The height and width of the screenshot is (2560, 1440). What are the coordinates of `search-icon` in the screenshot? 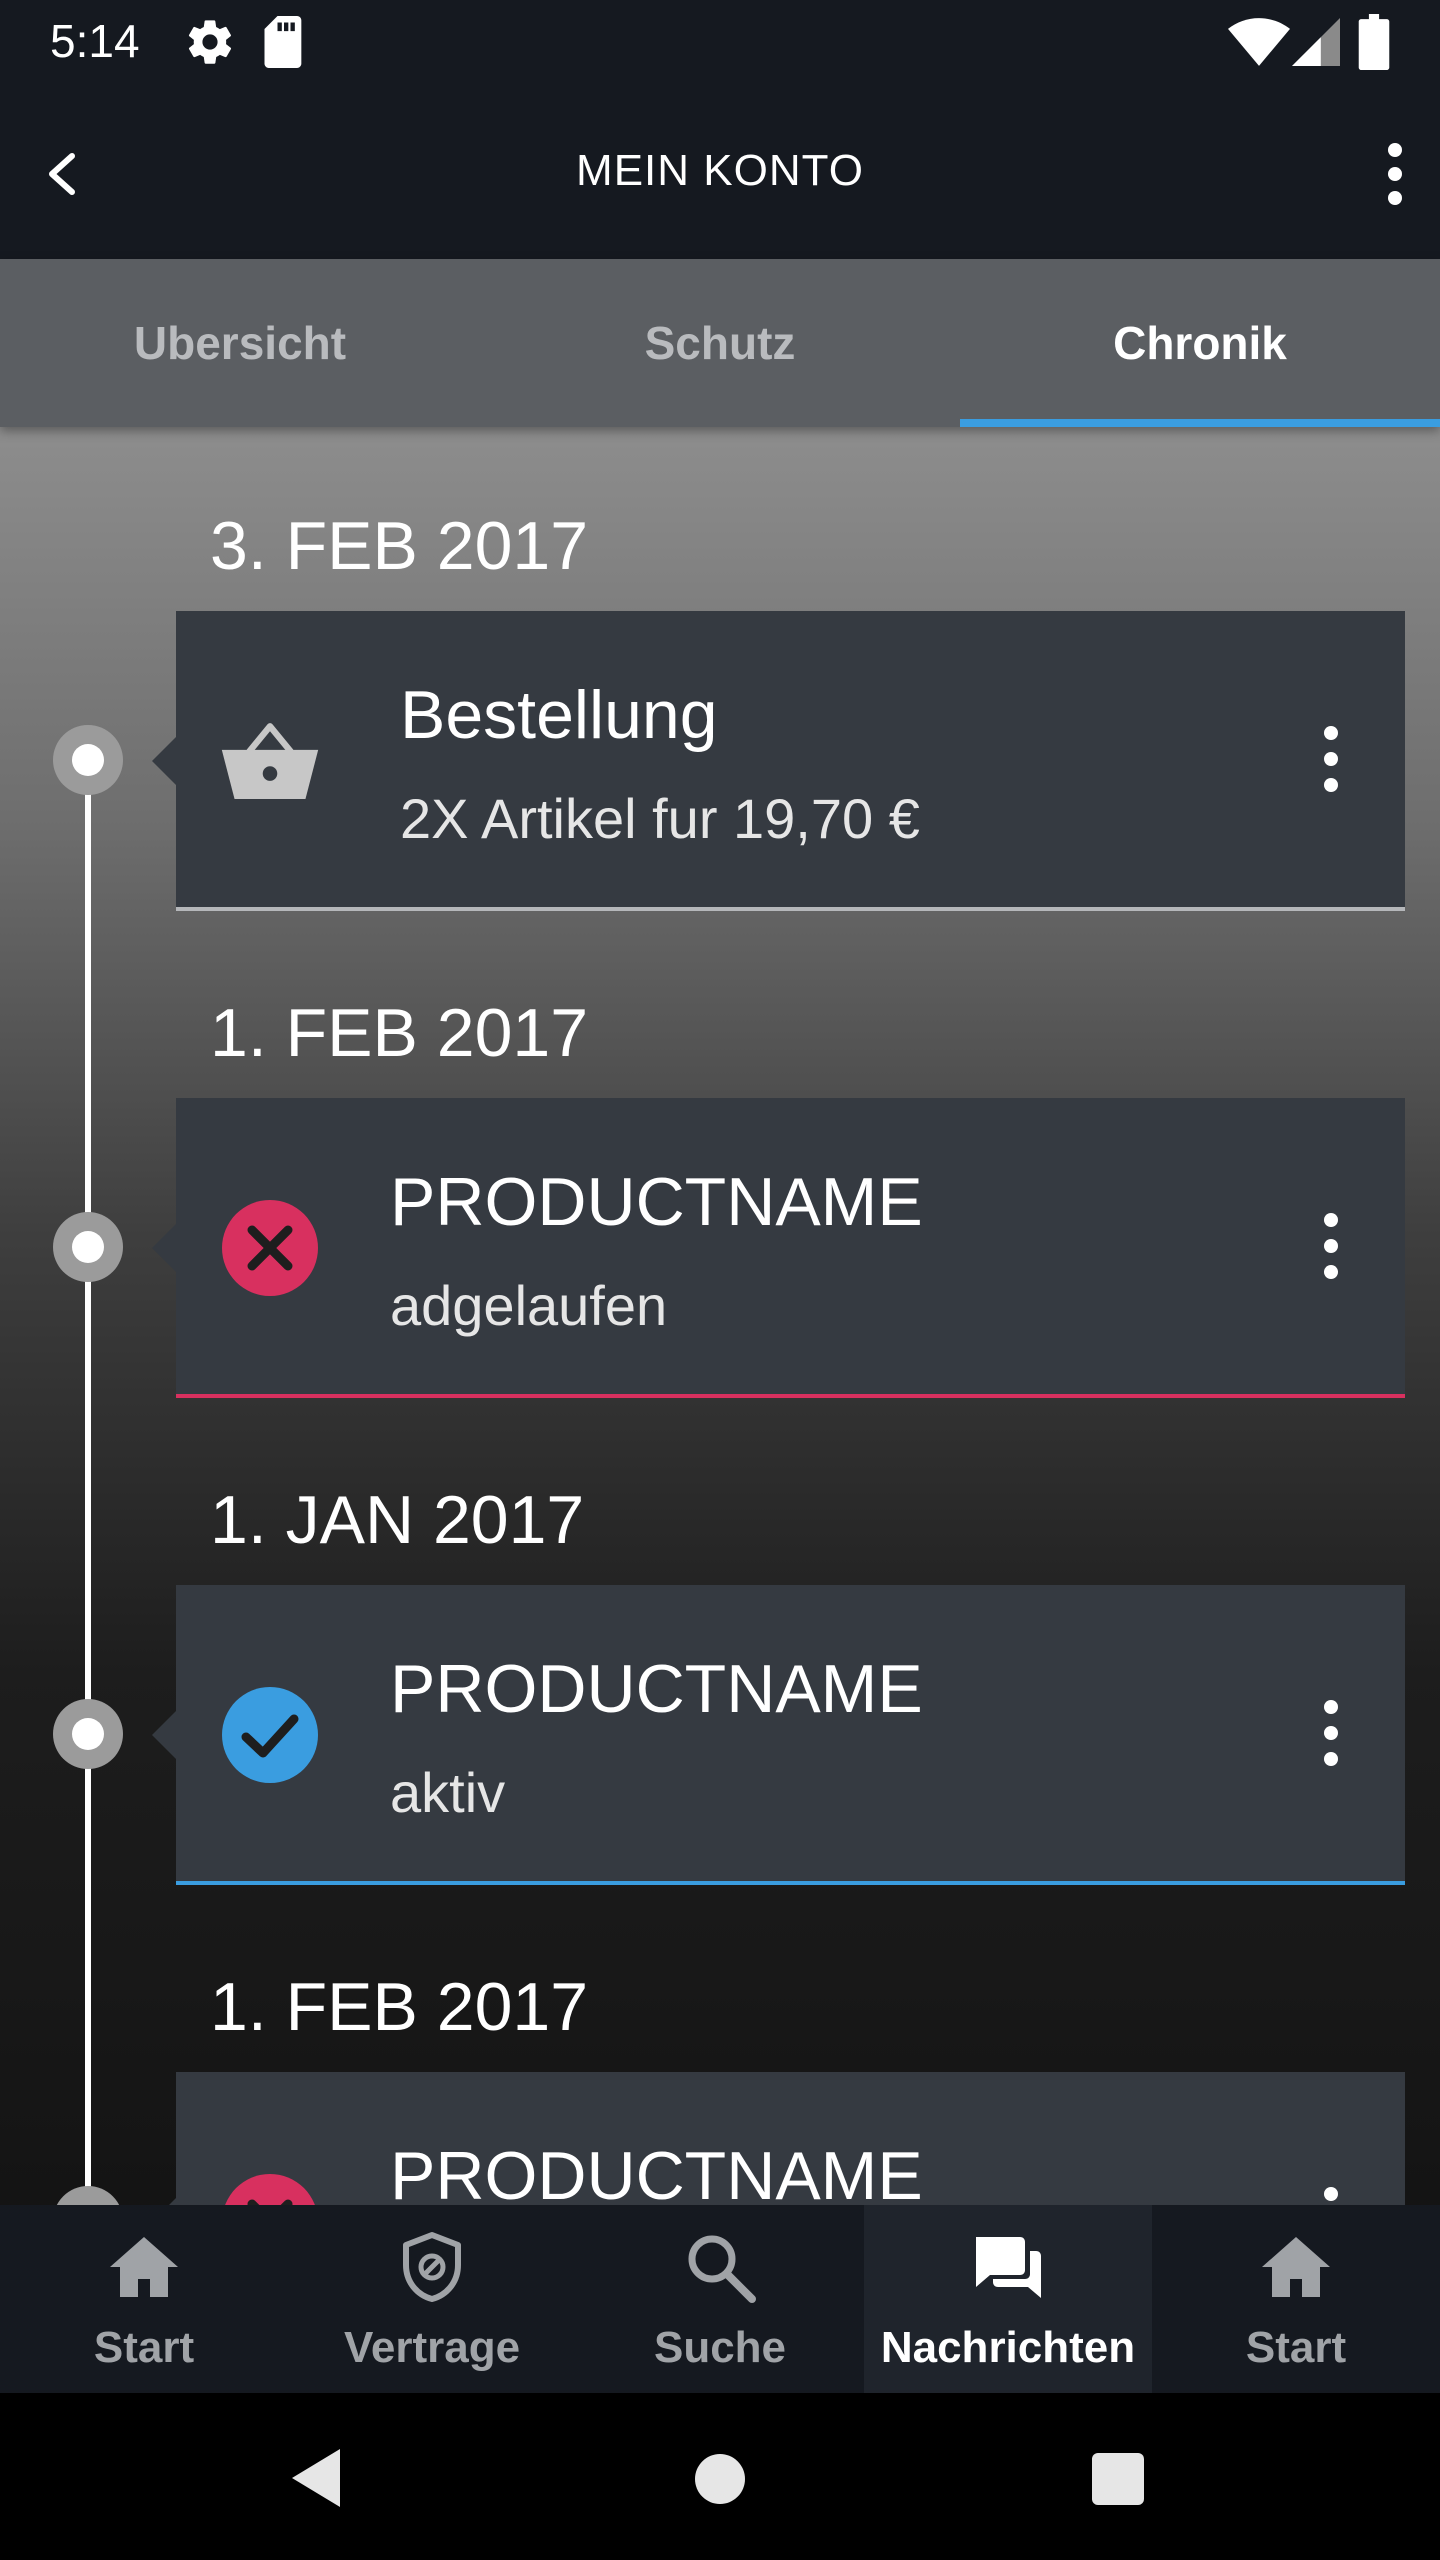 It's located at (722, 2269).